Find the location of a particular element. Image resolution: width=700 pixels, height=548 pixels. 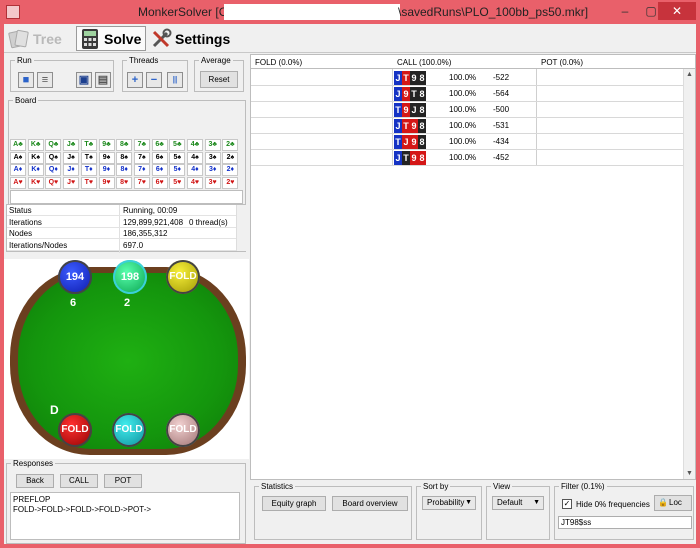

table-row: J T 9 8 100.0% -452 is located at coordinates (467, 158).